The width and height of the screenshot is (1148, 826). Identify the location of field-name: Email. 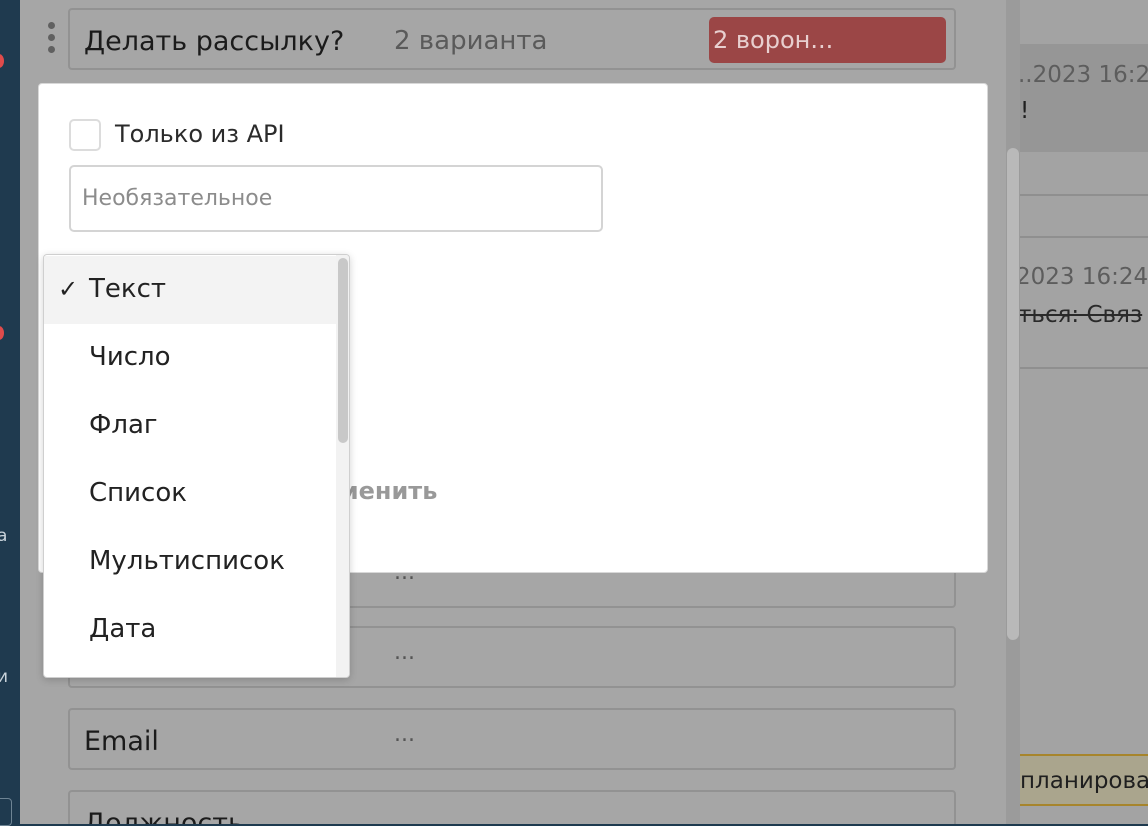
(121, 741).